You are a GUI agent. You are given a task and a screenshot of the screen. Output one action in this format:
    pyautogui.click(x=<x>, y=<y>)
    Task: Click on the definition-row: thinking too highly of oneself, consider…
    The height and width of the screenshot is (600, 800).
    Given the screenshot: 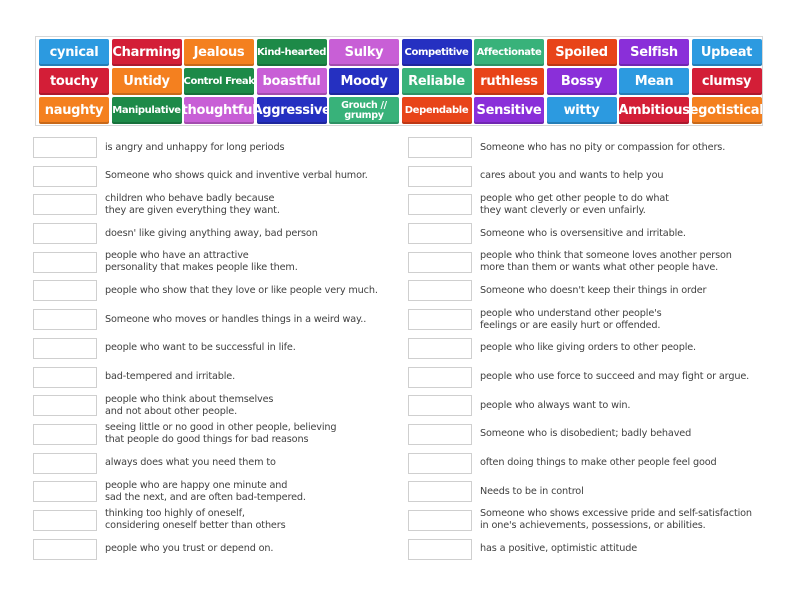 What is the action you would take?
    pyautogui.click(x=218, y=523)
    